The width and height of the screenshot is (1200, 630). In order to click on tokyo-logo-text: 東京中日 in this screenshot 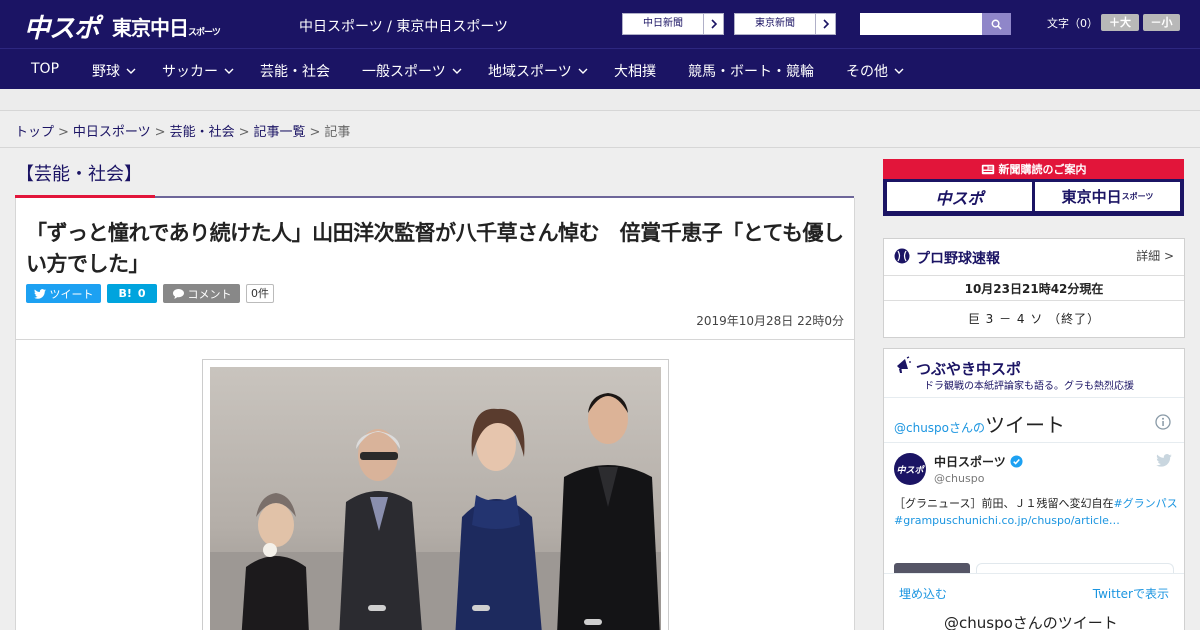, I will do `click(150, 28)`.